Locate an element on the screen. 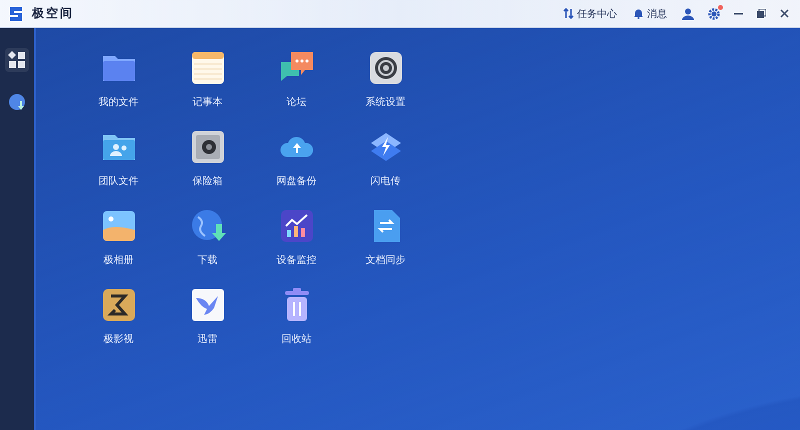 Image resolution: width=800 pixels, height=430 pixels. user-button is located at coordinates (688, 14).